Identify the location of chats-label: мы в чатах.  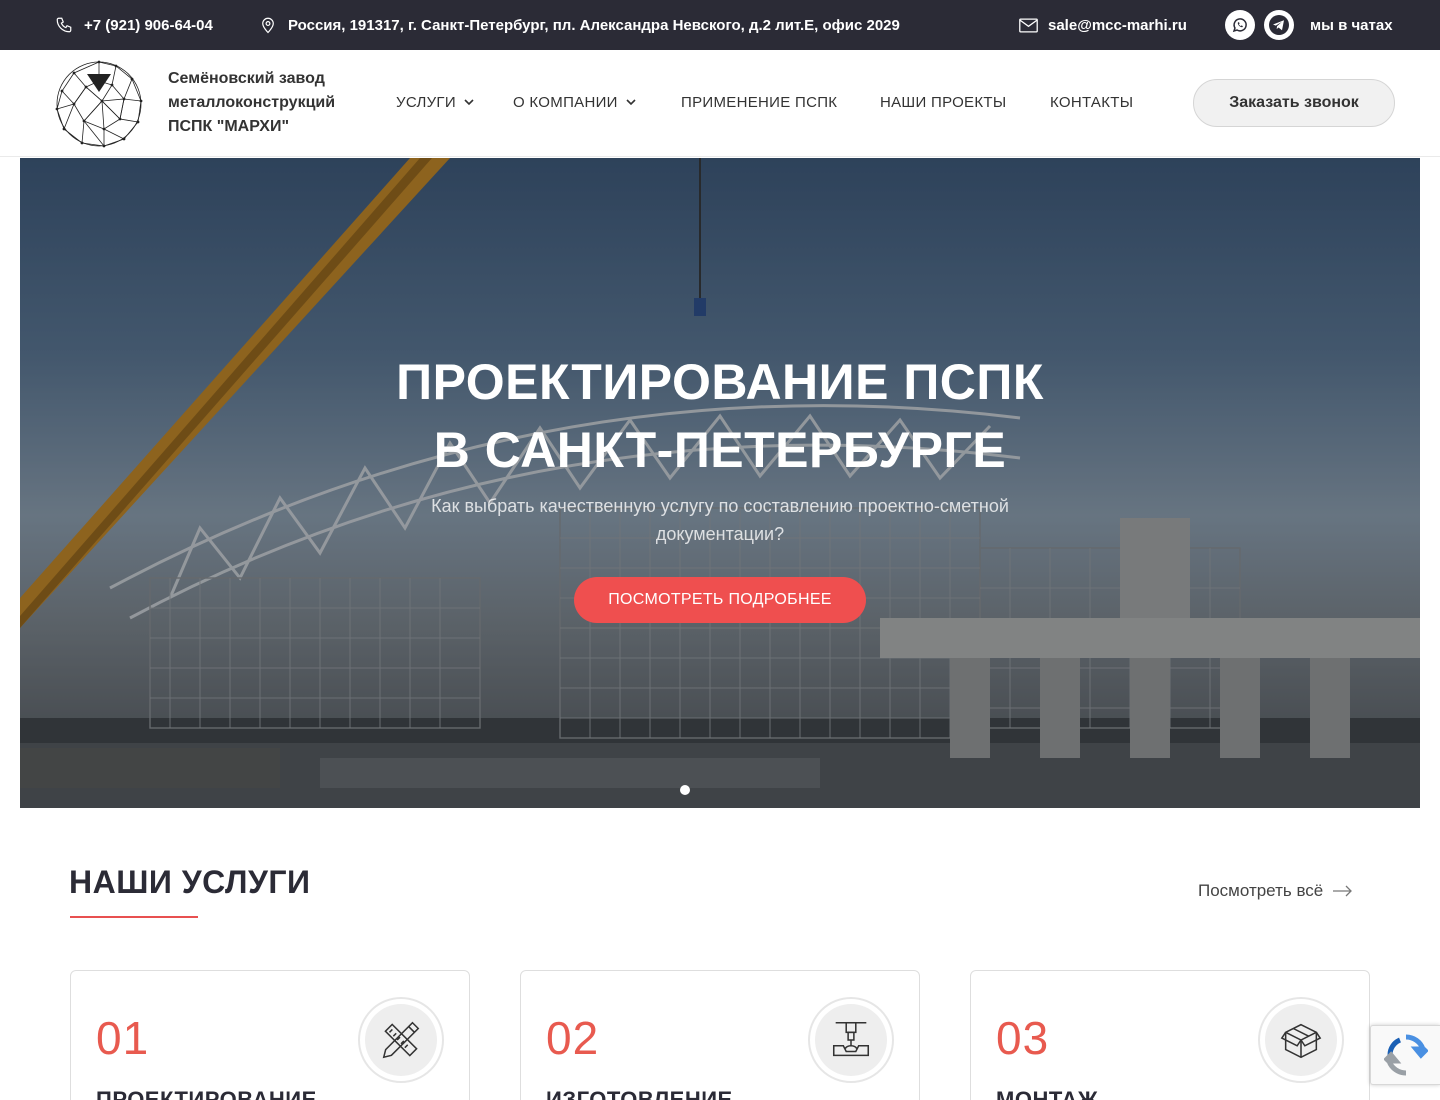
(1351, 25).